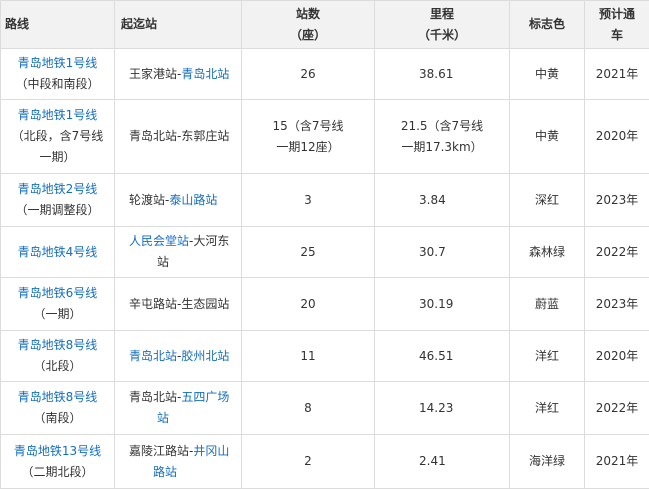 The image size is (649, 489). I want to click on length-cell: 30.7, so click(442, 252).